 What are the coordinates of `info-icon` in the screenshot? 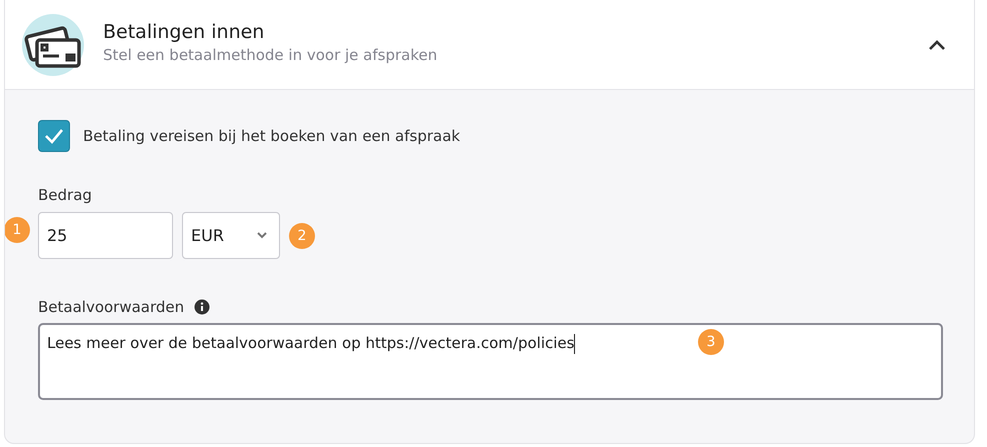 It's located at (202, 307).